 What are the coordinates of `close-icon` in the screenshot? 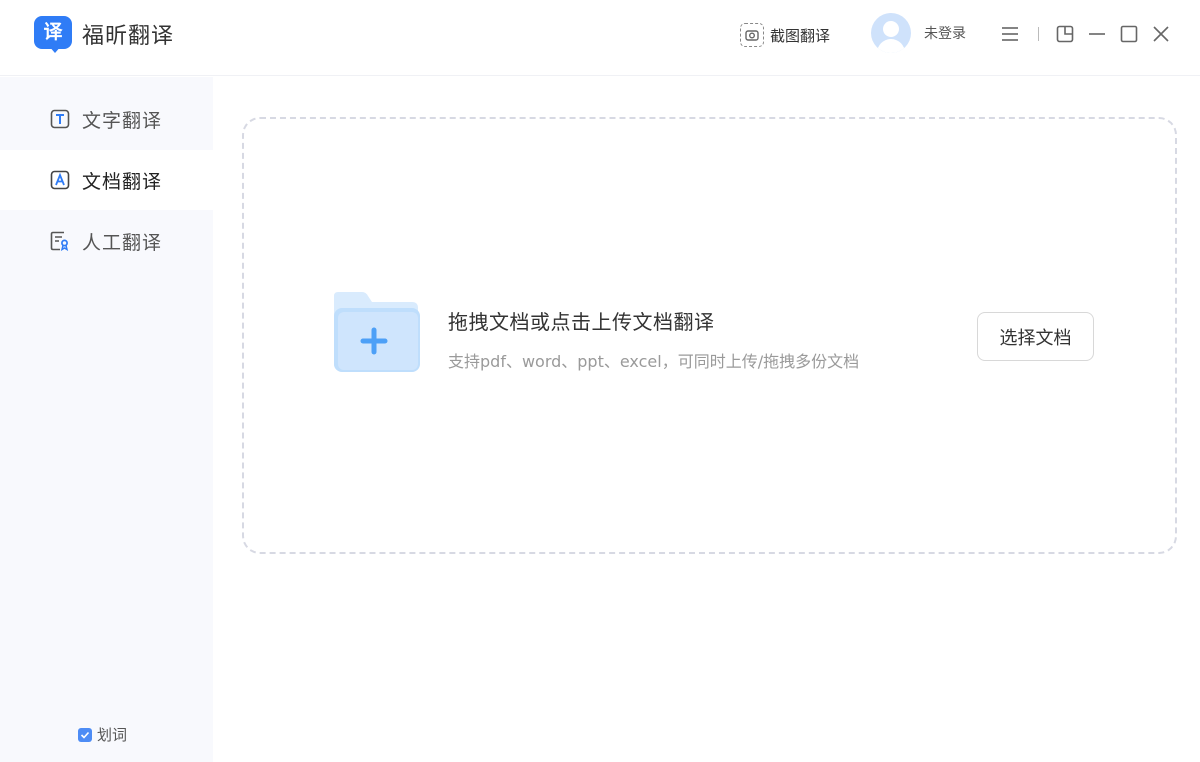 It's located at (1161, 34).